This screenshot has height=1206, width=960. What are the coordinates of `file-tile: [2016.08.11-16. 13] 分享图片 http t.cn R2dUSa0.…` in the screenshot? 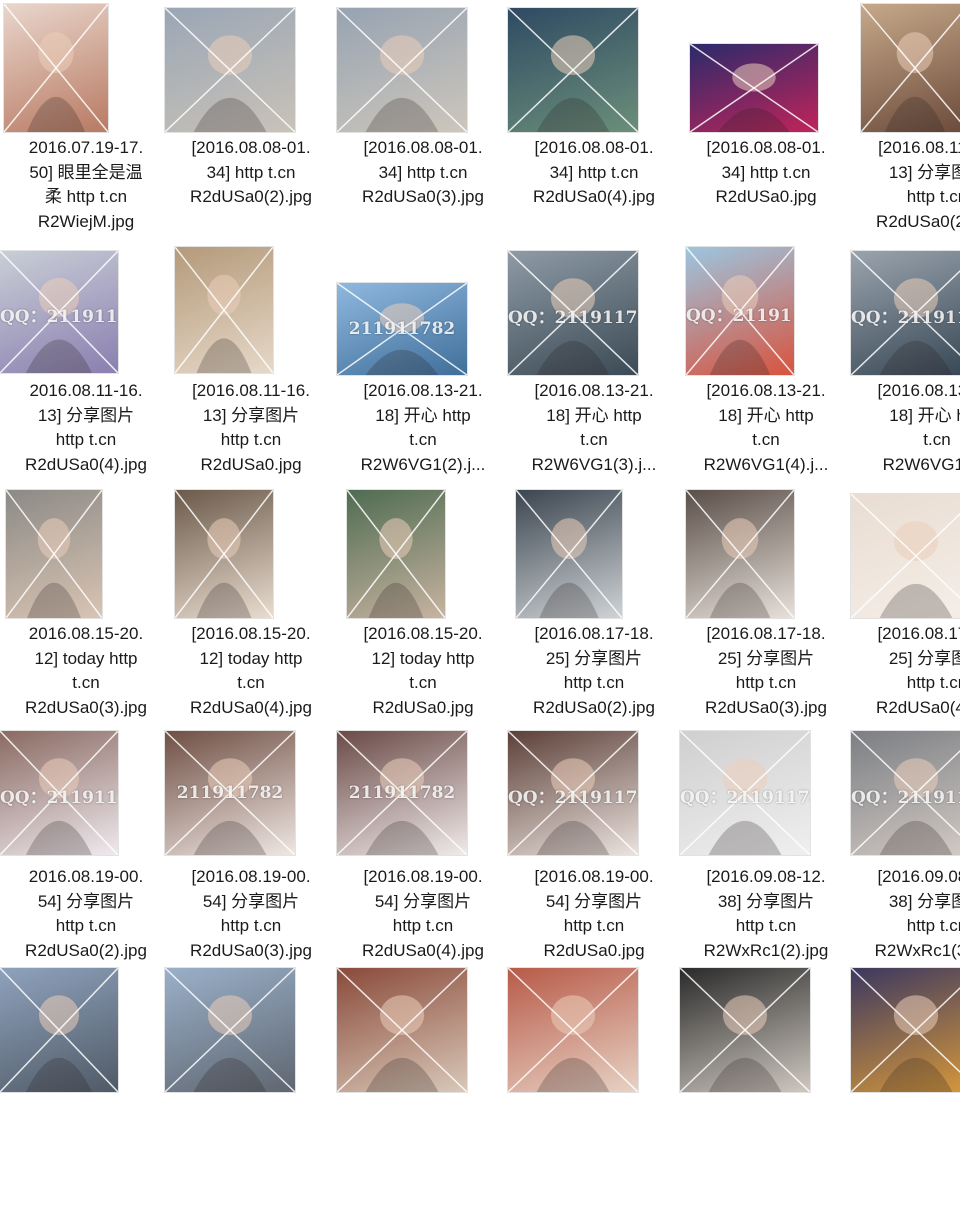 It's located at (251, 363).